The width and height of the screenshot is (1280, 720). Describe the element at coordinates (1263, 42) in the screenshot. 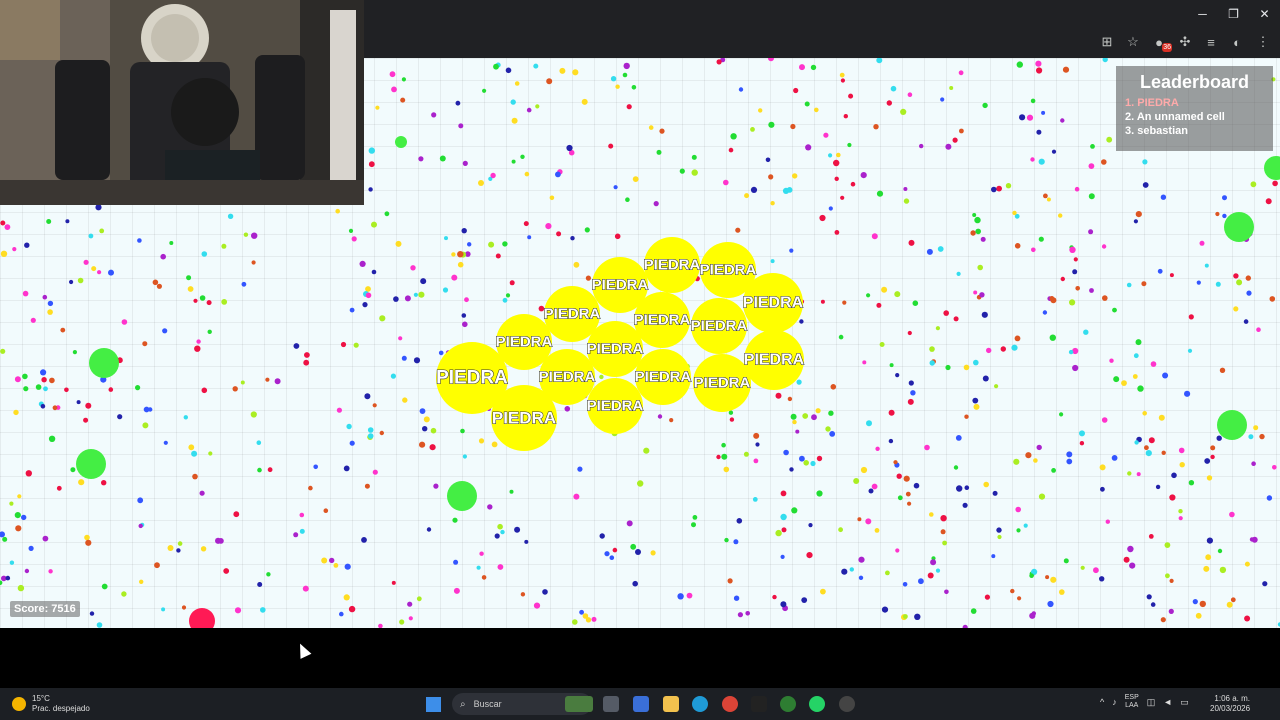

I see `browser-menu-icon: ⋮` at that location.